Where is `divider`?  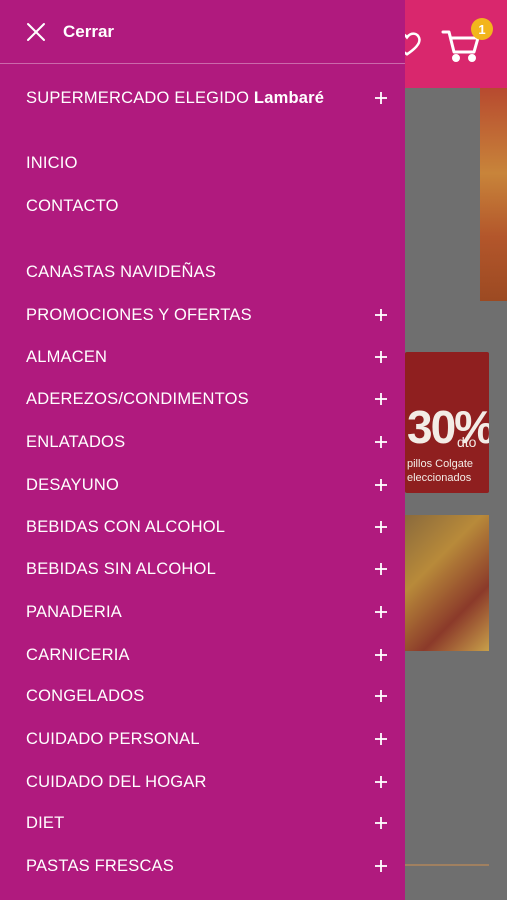 divider is located at coordinates (447, 865).